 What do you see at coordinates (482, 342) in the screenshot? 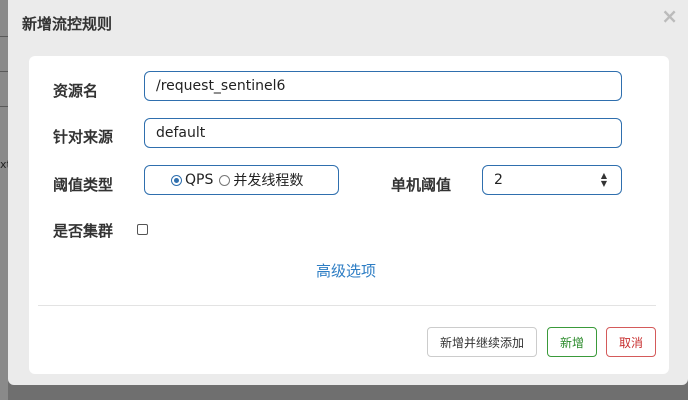
I see `add-and-continue-button: 新增并继续添加` at bounding box center [482, 342].